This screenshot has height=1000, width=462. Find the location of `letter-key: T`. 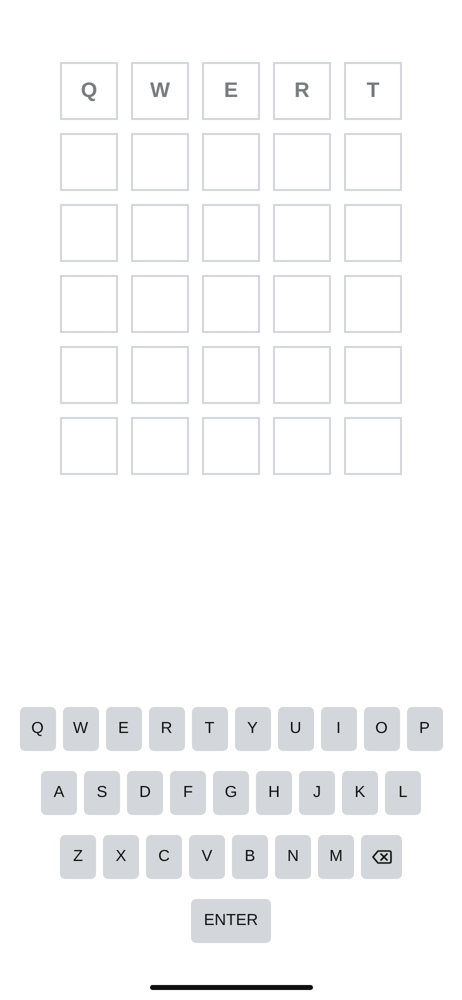

letter-key: T is located at coordinates (210, 729).